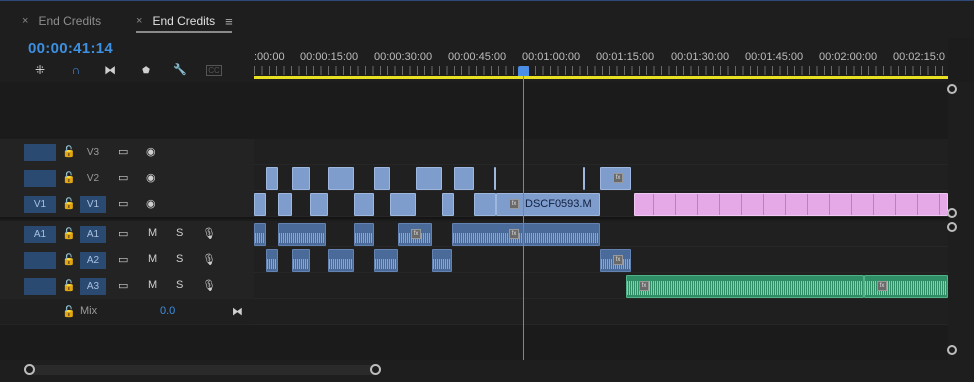  Describe the element at coordinates (601, 234) in the screenshot. I see `lane-a1: fx fx` at that location.